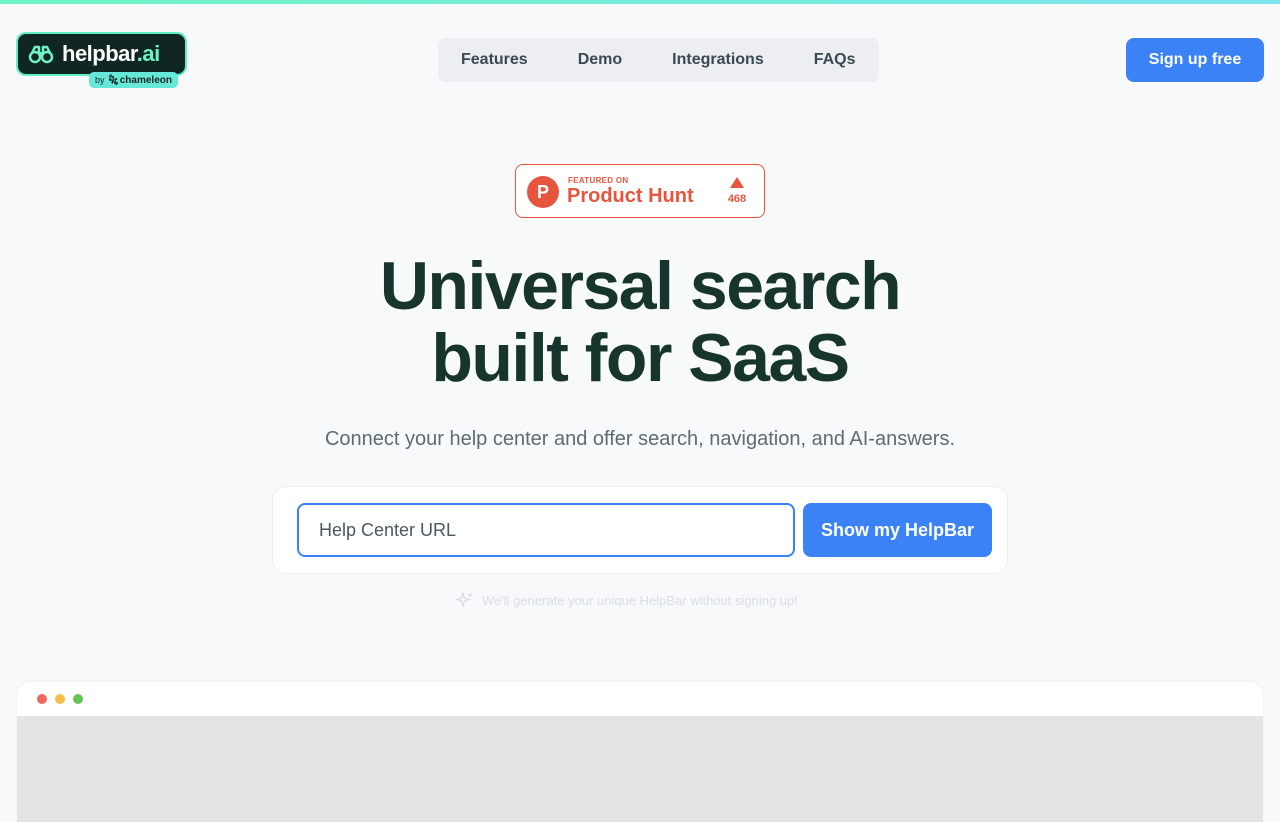 The height and width of the screenshot is (822, 1280). I want to click on upvote-arrow-icon, so click(737, 182).